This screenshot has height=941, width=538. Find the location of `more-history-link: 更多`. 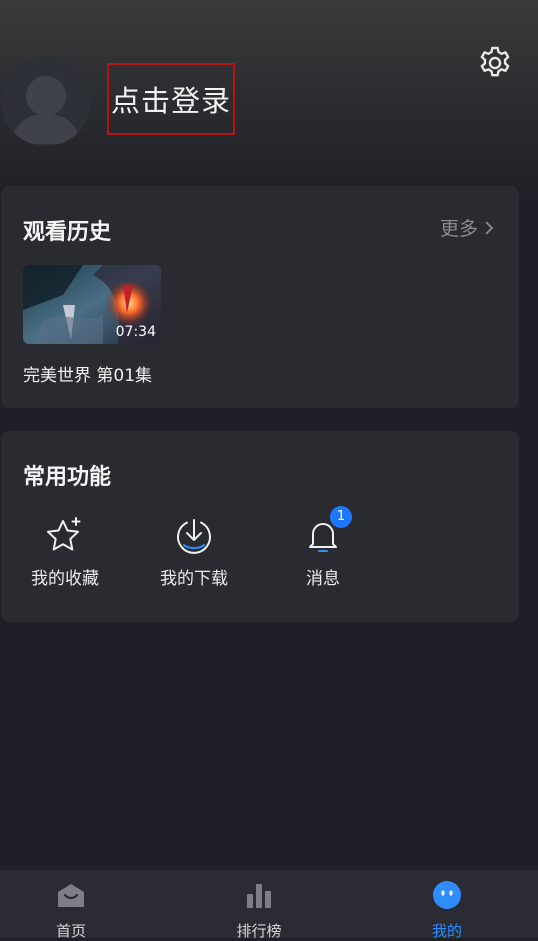

more-history-link: 更多 is located at coordinates (467, 227).